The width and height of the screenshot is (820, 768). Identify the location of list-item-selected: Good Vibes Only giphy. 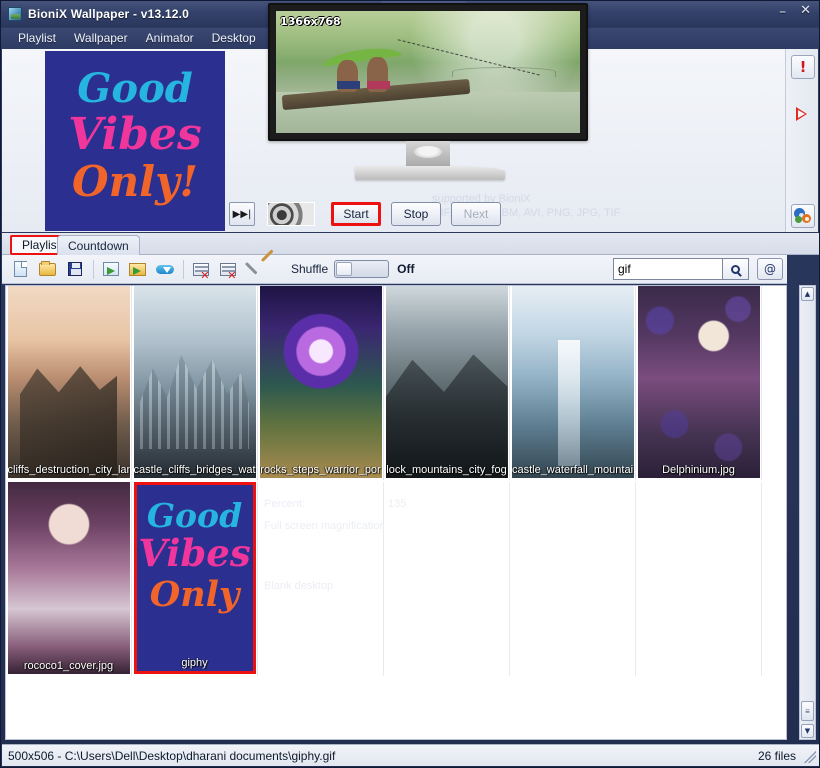
(195, 579).